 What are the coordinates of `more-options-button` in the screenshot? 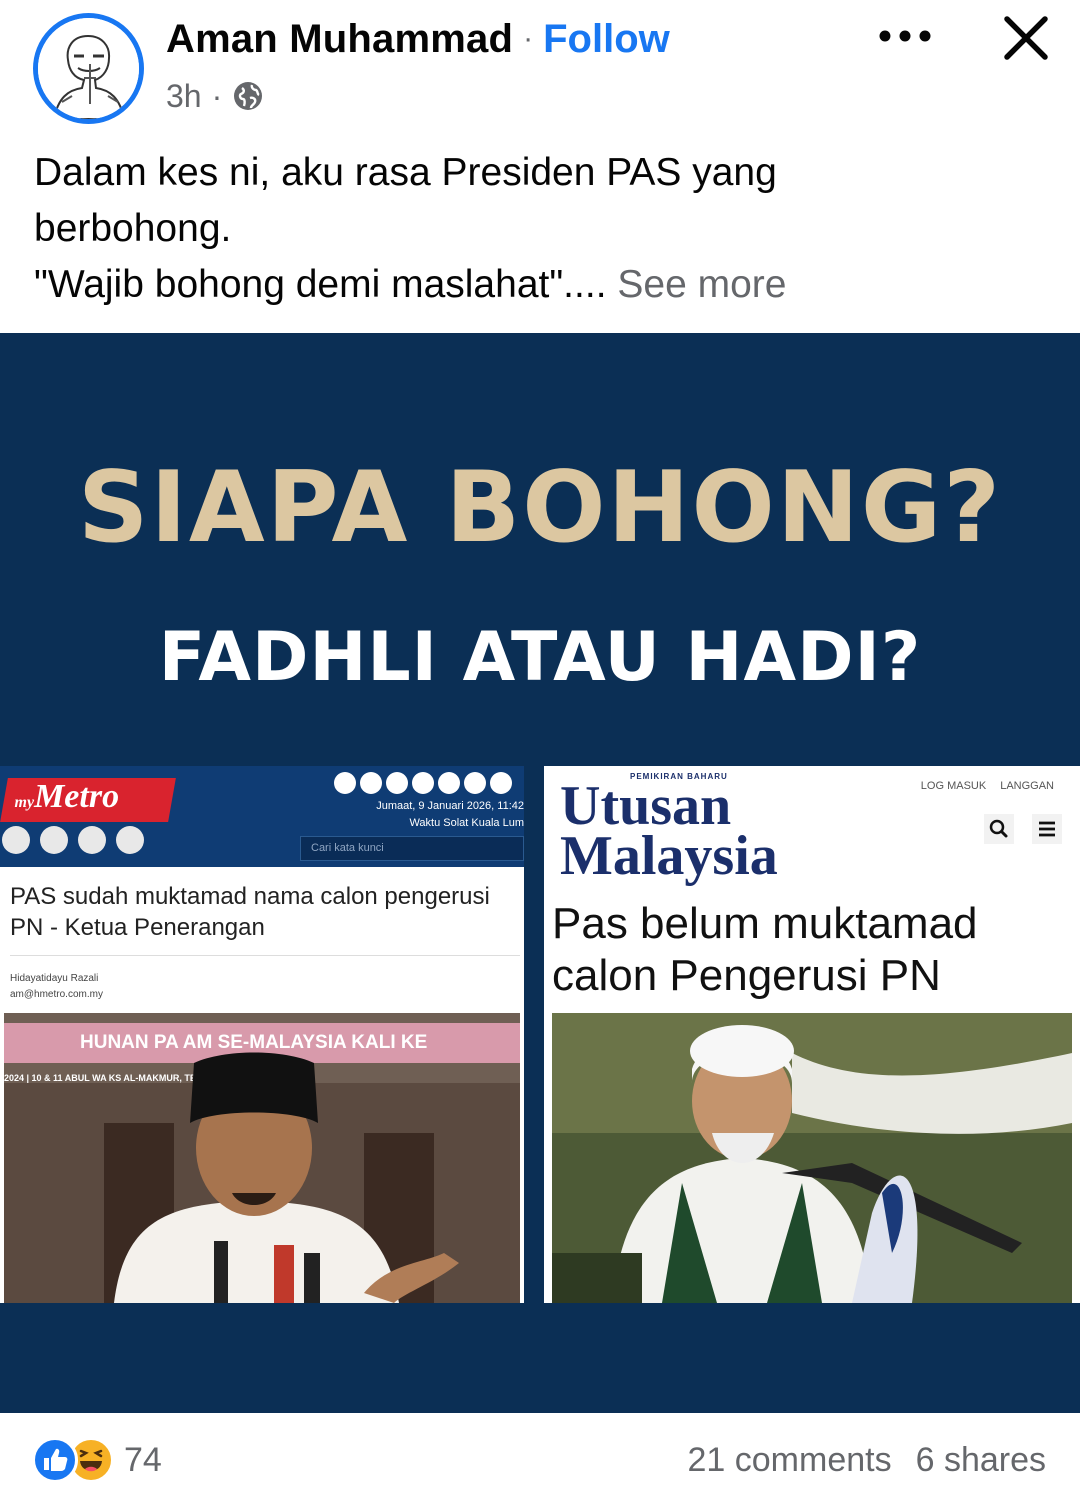 It's located at (905, 36).